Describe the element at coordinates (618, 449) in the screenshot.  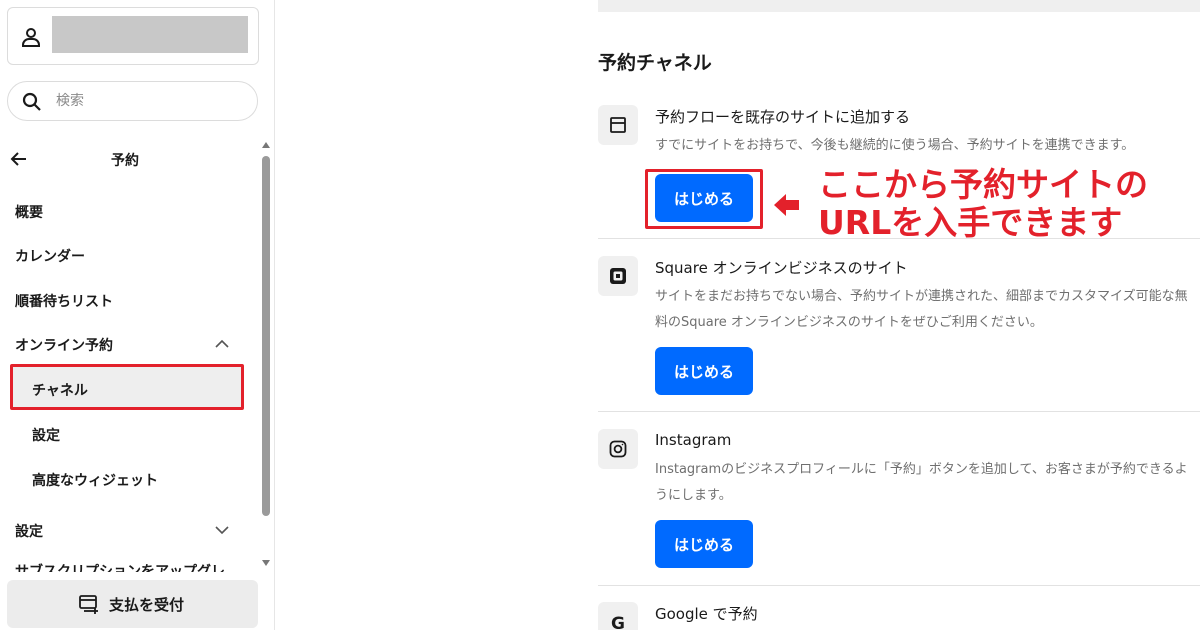
I see `instagram-icon` at that location.